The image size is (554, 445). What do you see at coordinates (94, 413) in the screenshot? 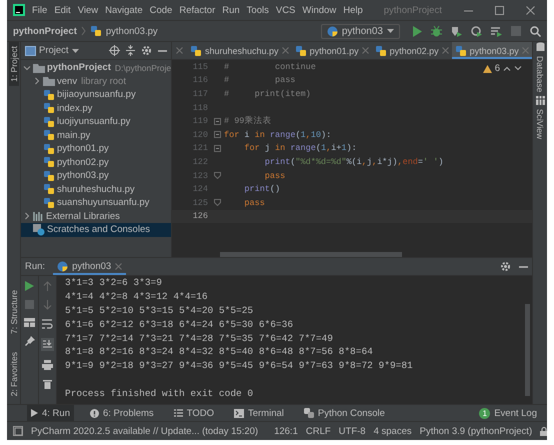
I see `info-icon` at bounding box center [94, 413].